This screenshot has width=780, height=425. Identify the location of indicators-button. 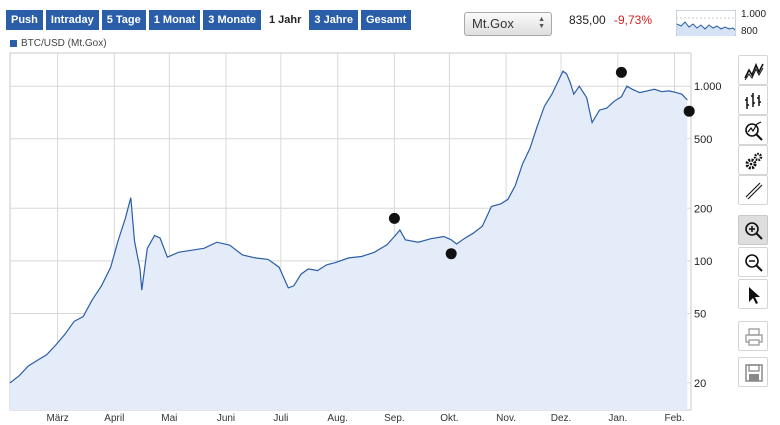
(753, 130).